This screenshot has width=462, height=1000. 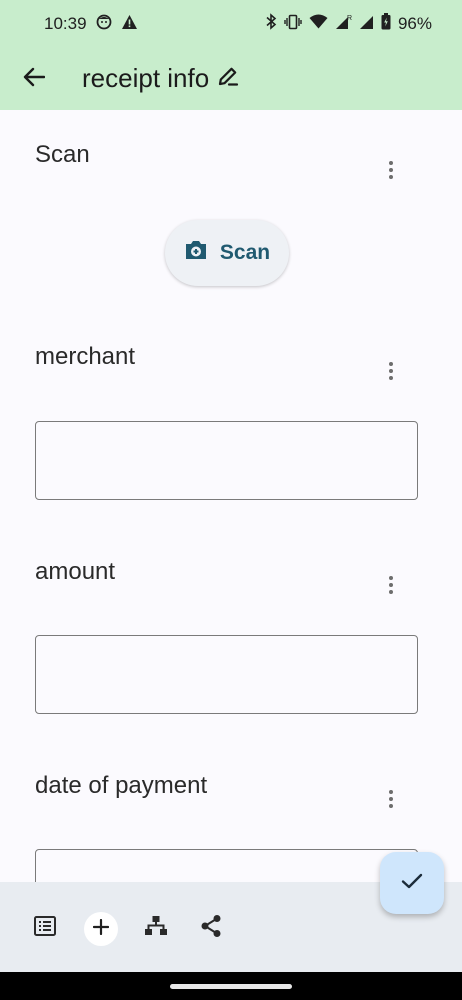 I want to click on system-nav-bar, so click(x=231, y=986).